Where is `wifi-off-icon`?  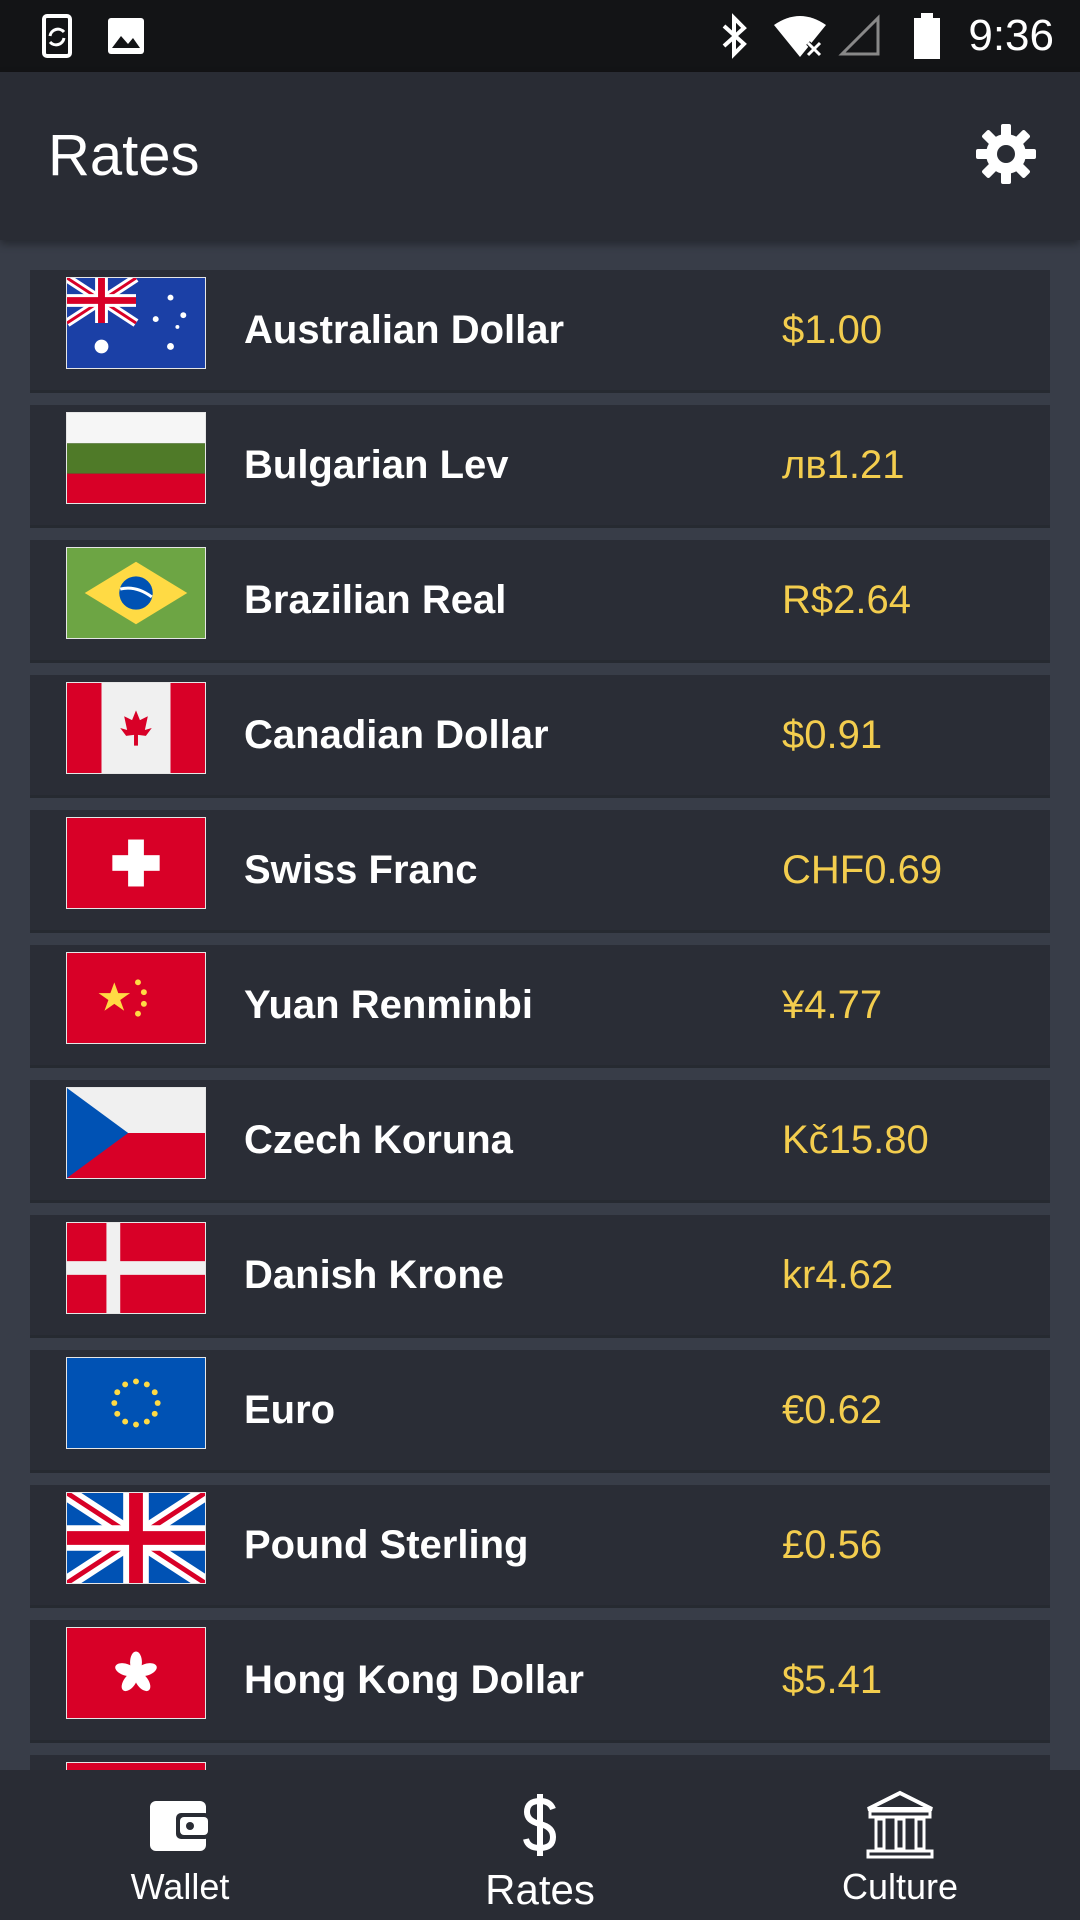 wifi-off-icon is located at coordinates (800, 36).